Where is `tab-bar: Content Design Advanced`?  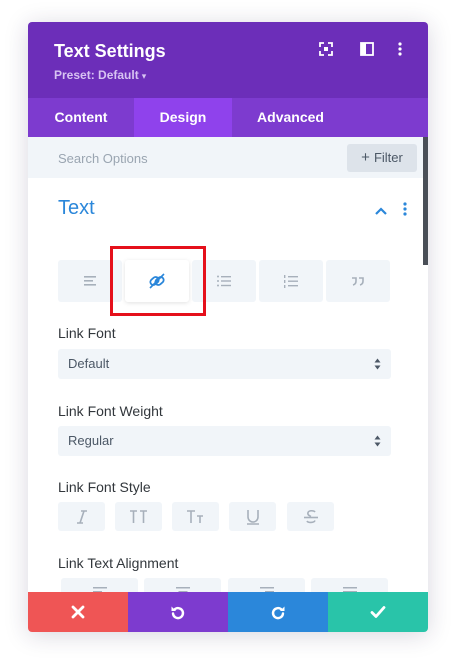 tab-bar: Content Design Advanced is located at coordinates (228, 117).